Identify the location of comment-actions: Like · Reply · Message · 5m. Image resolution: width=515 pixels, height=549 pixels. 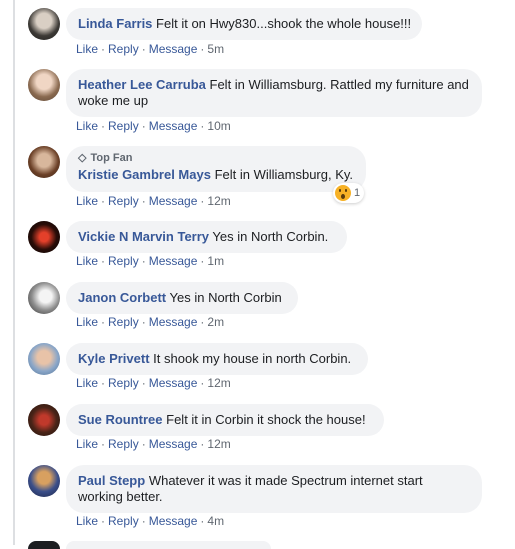
(150, 49).